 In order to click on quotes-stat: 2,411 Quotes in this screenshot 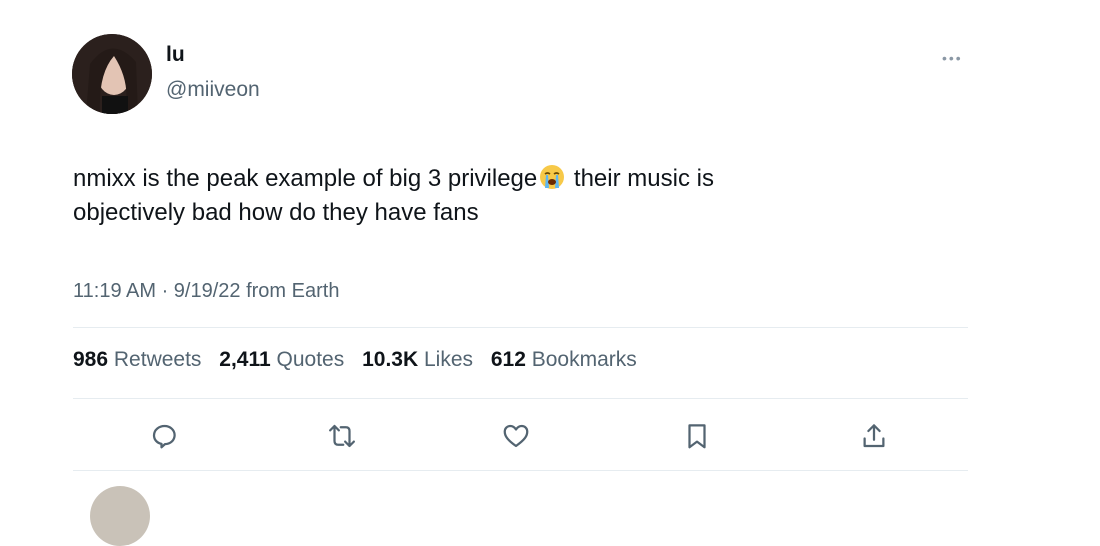, I will do `click(281, 359)`.